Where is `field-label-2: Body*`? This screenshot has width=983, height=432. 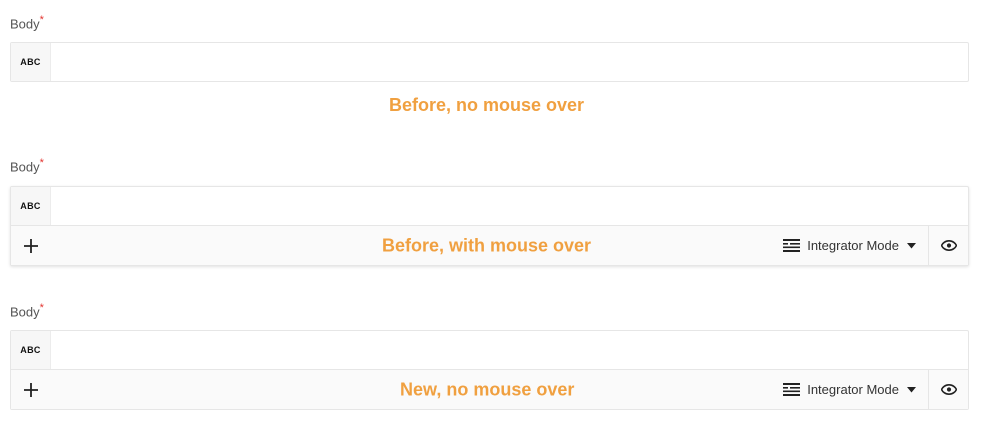
field-label-2: Body* is located at coordinates (27, 165).